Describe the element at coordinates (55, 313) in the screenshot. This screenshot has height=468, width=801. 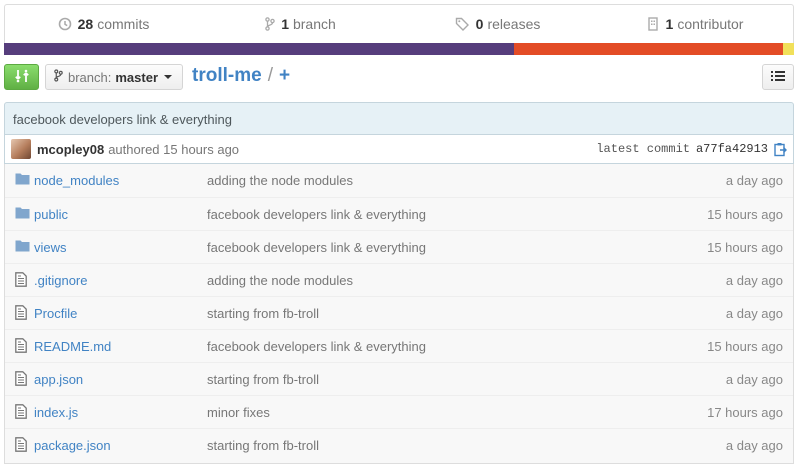
I see `file-name-link: Procfile` at that location.